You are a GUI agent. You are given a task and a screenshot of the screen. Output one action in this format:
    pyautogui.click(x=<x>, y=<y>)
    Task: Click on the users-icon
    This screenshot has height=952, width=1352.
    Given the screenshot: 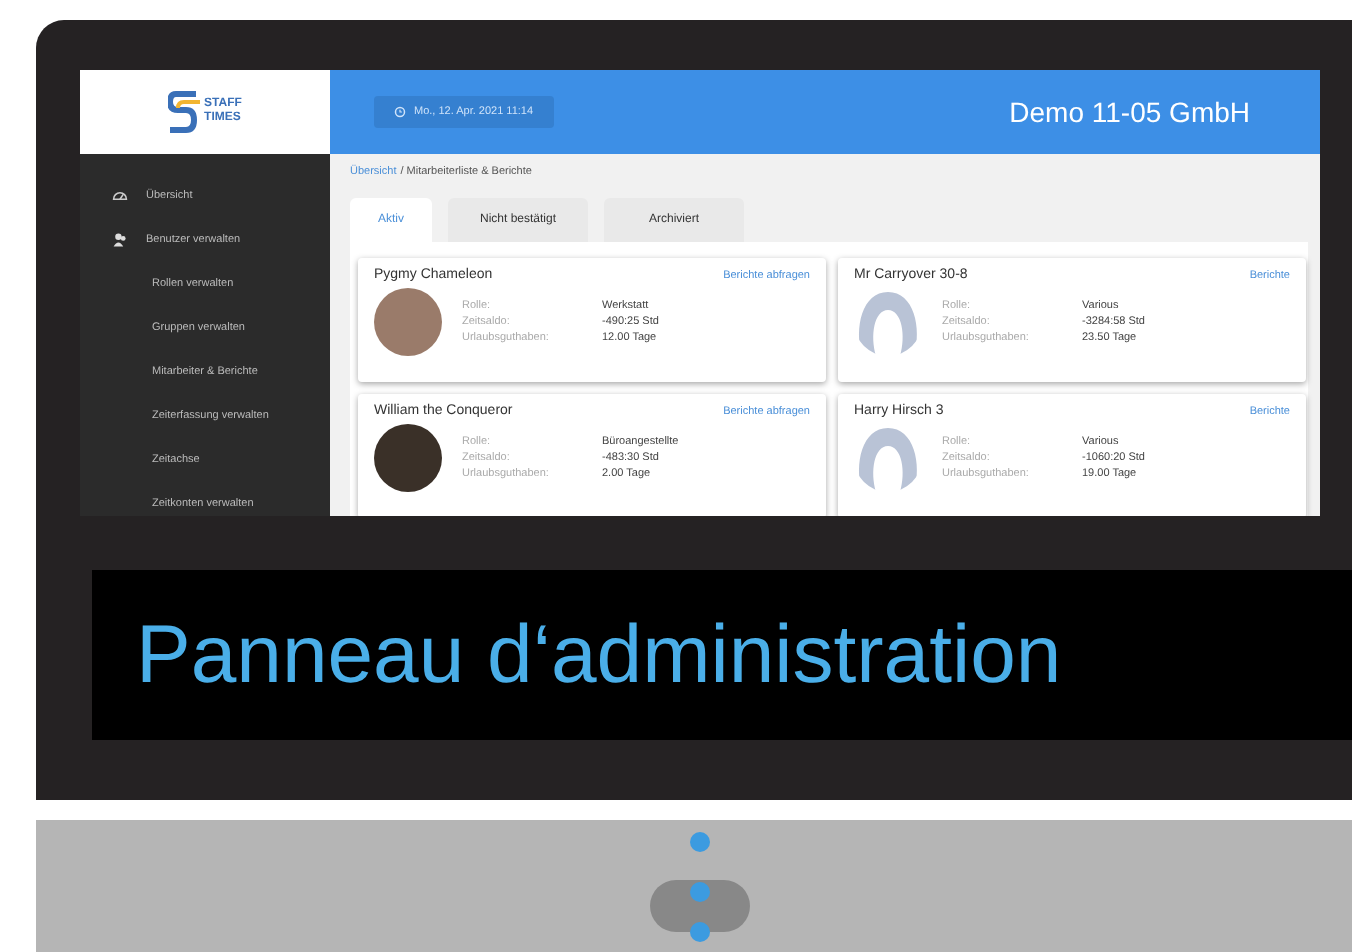 What is the action you would take?
    pyautogui.click(x=120, y=240)
    